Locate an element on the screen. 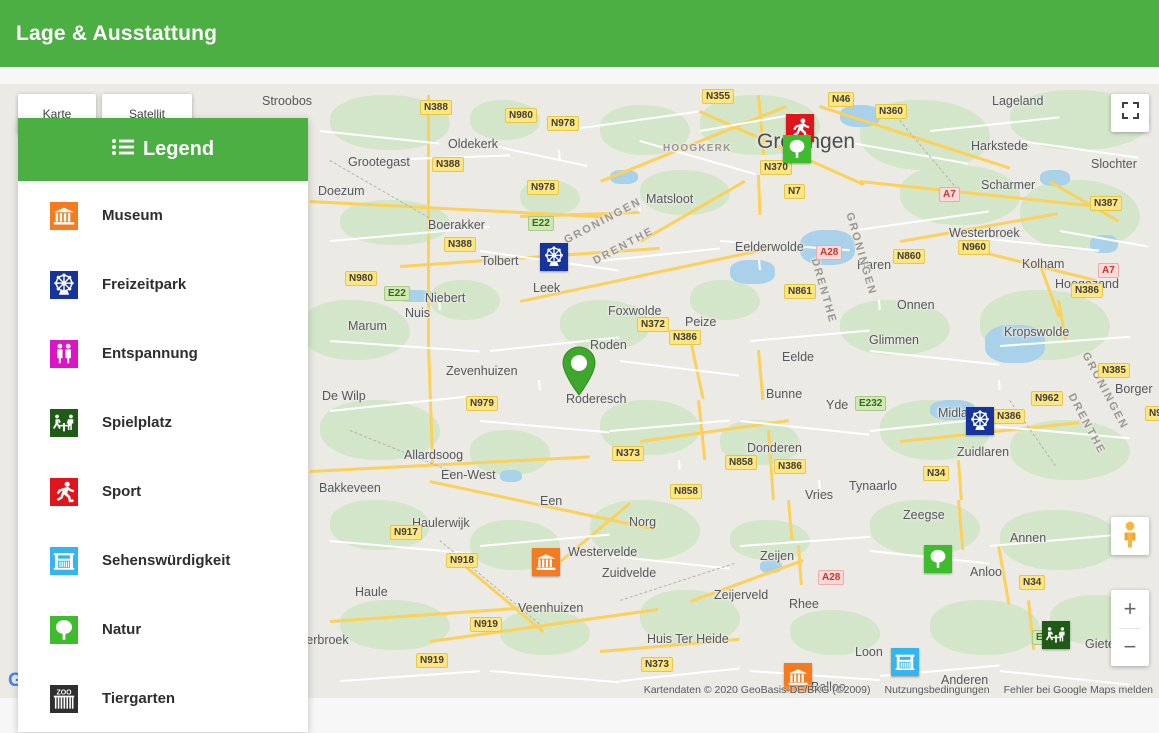  plus-icon: + is located at coordinates (1130, 608).